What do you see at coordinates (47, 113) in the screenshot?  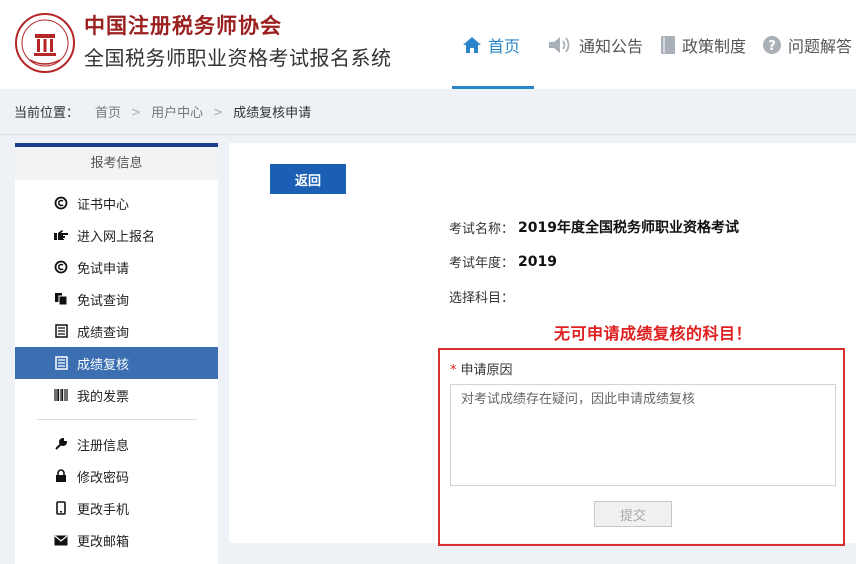 I see `breadcrumb-label: 当前位置：` at bounding box center [47, 113].